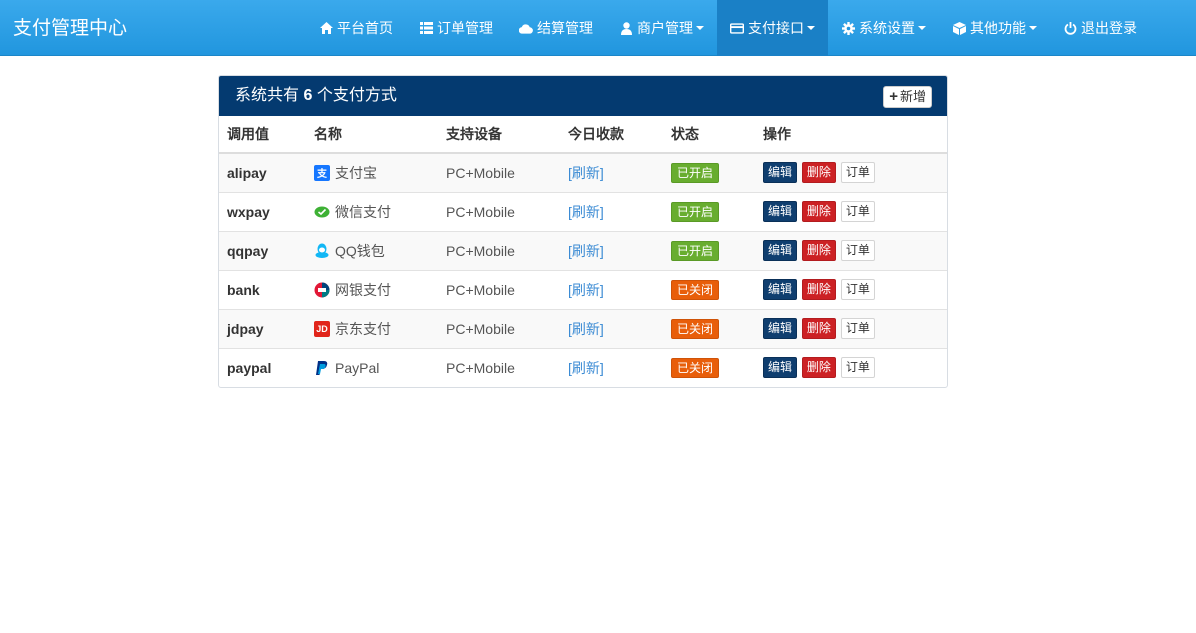  I want to click on nav-orders-label: 订单管理, so click(465, 28).